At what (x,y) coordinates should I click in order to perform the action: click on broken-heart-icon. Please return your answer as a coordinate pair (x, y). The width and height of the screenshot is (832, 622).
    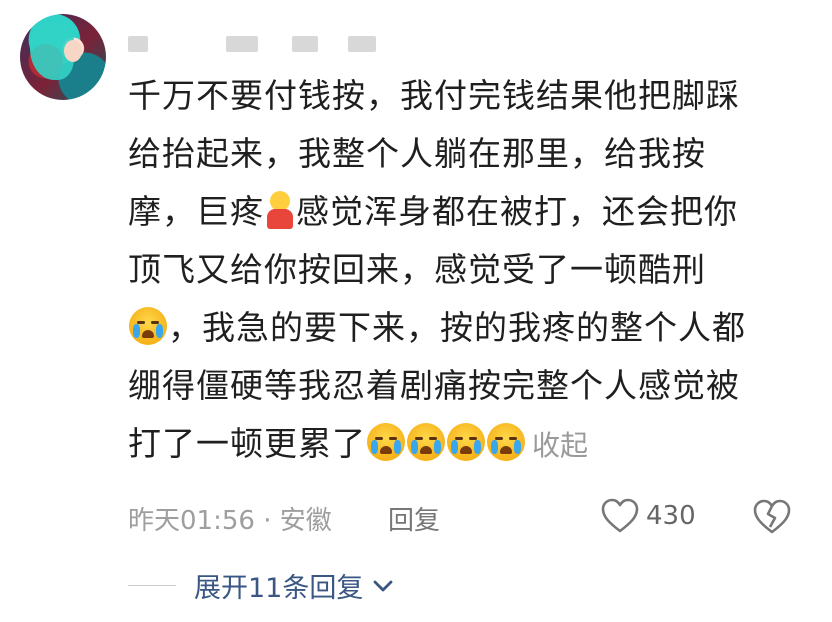
    Looking at the image, I should click on (772, 516).